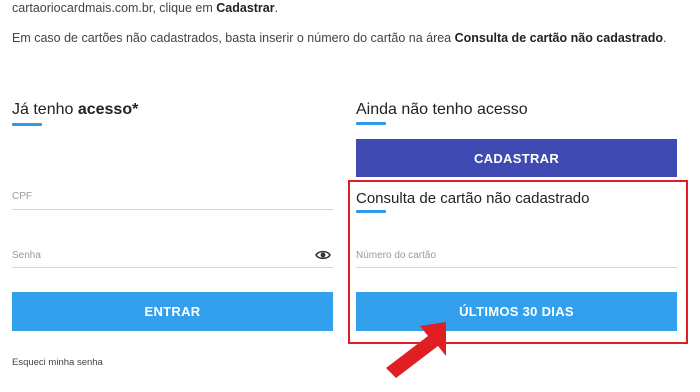 The height and width of the screenshot is (392, 700). I want to click on forgot-password-link: Esqueci minha senha, so click(57, 362).